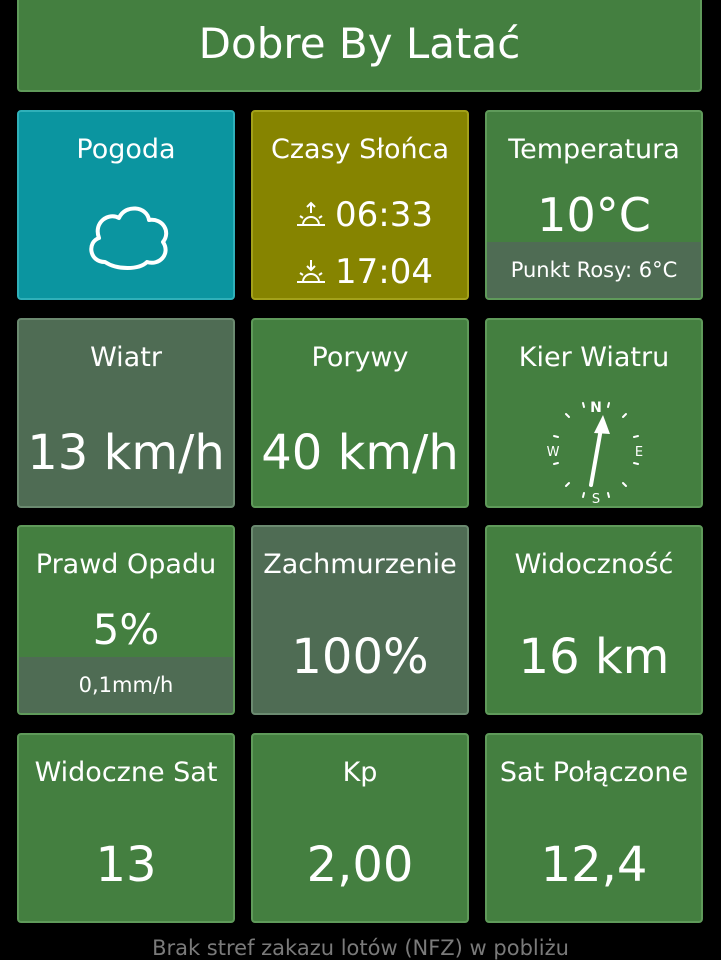  Describe the element at coordinates (360, 564) in the screenshot. I see `tile-cloud-cover-title: Zachmurzenie` at that location.